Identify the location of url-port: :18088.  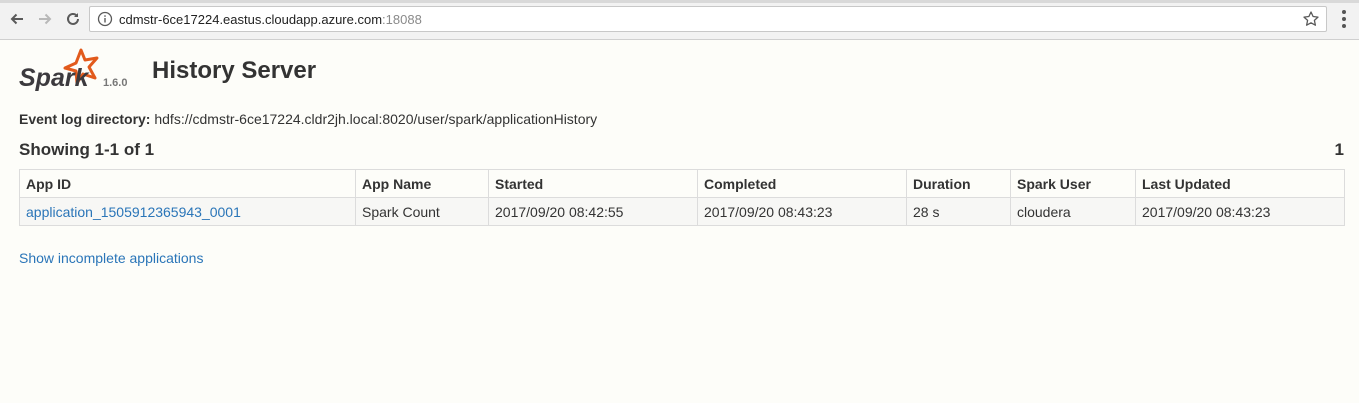
(402, 19).